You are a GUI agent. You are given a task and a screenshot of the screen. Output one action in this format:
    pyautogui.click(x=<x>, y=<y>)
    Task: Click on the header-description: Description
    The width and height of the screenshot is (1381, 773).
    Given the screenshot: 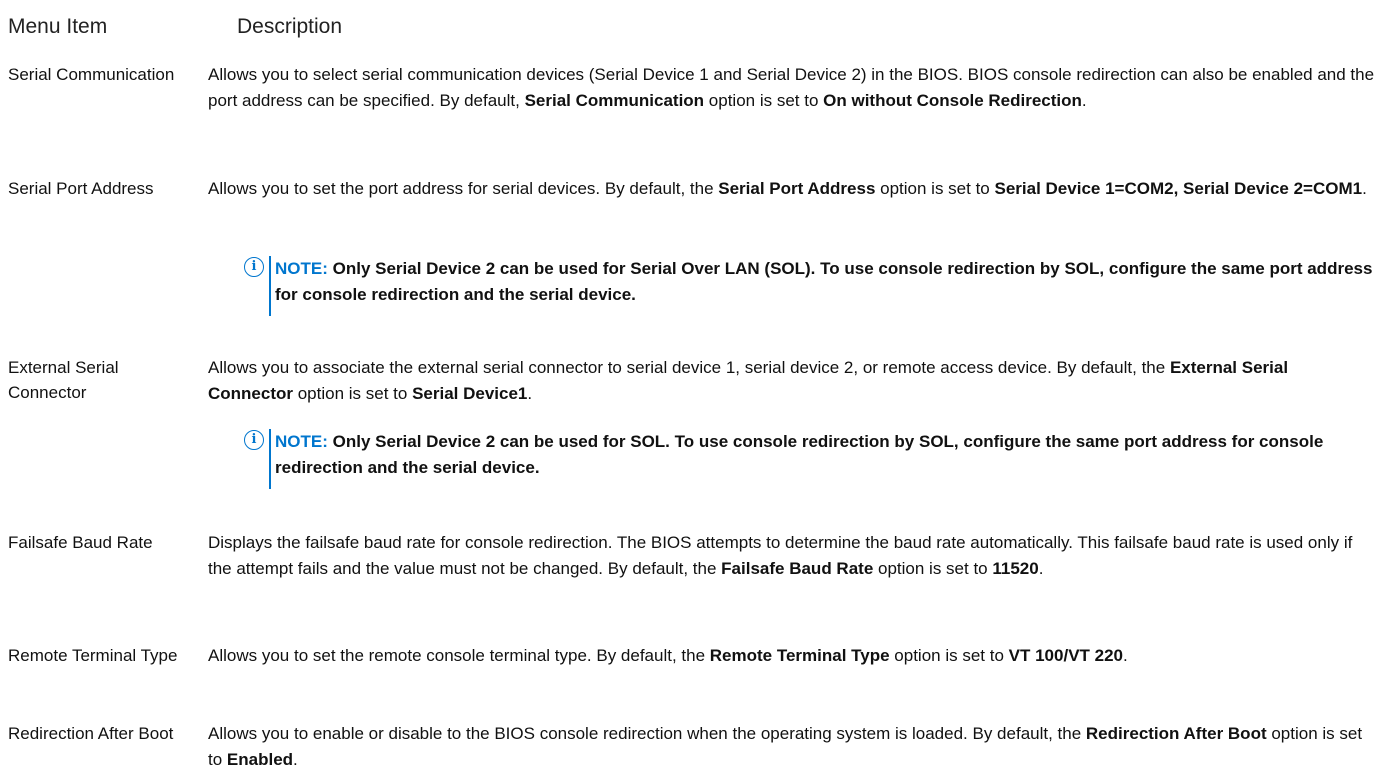 What is the action you would take?
    pyautogui.click(x=290, y=26)
    